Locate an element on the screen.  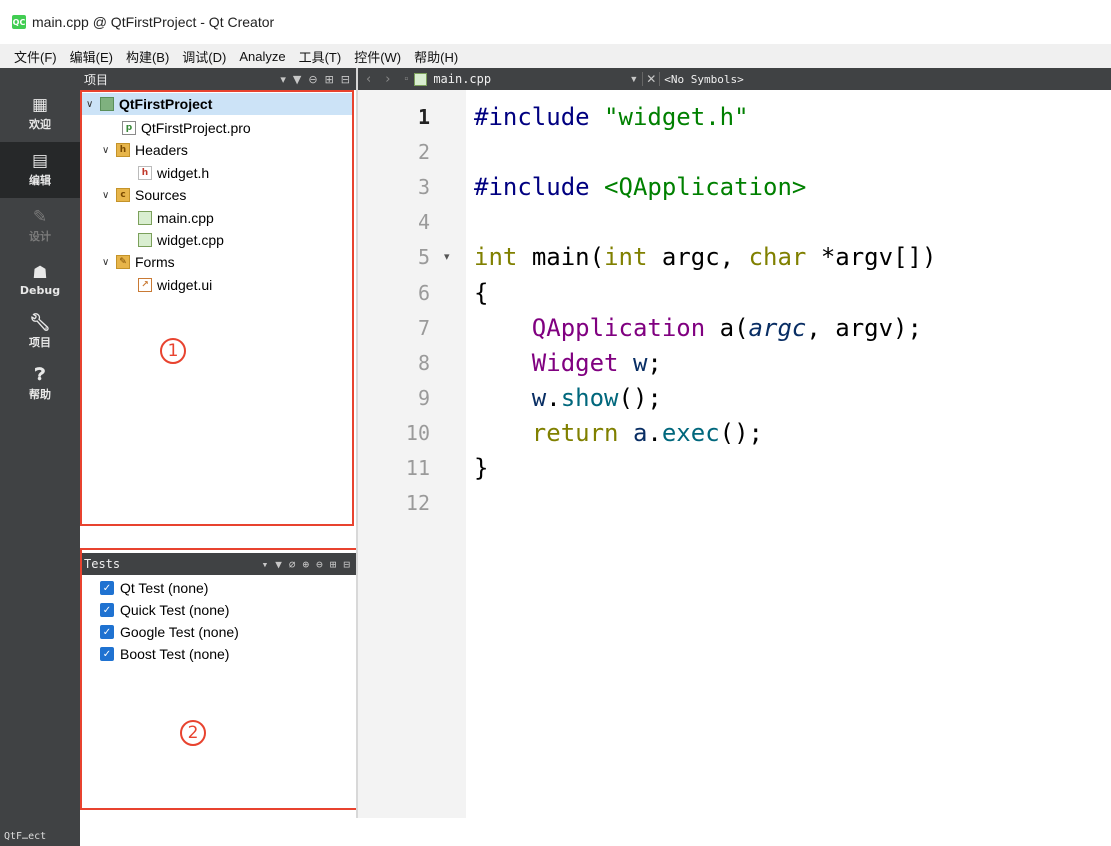
projects-panel-header: 项目 ▾ ▼ ⊖ ⊞ ⊟ is located at coordinates (218, 79).